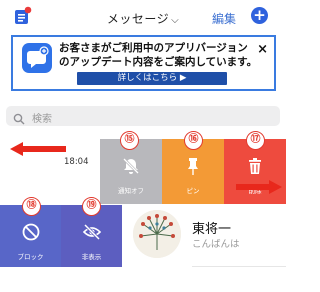 The image size is (320, 292). I want to click on contact-name: 東将一, so click(212, 229).